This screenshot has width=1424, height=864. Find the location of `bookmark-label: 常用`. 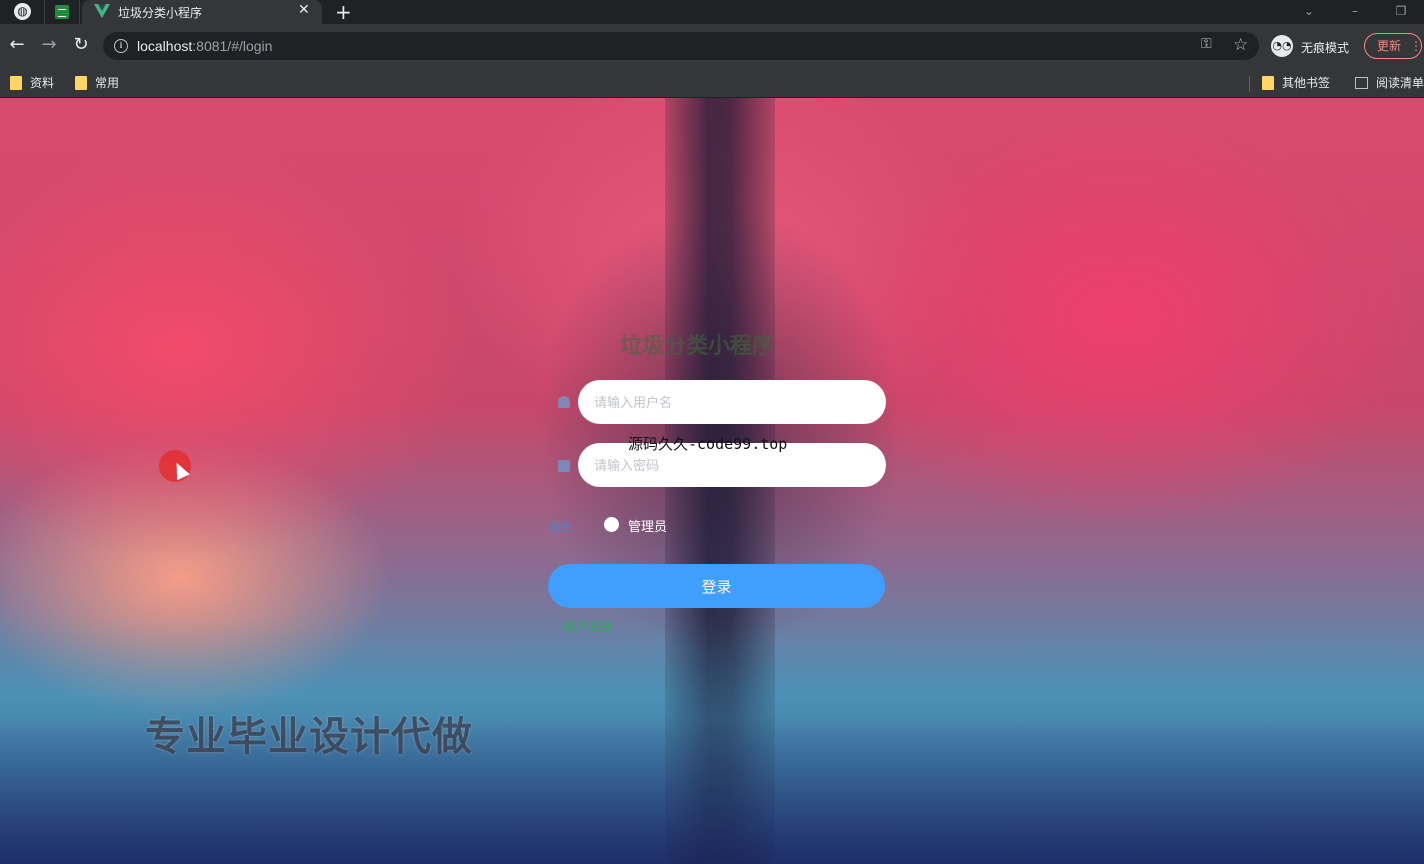

bookmark-label: 常用 is located at coordinates (107, 83).